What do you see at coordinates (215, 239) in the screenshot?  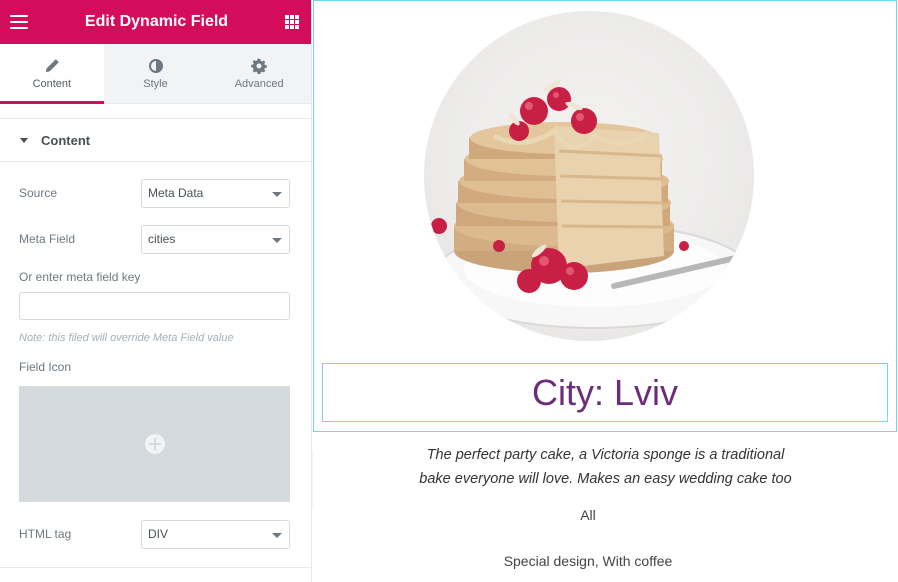 I see `meta-field-select: cities` at bounding box center [215, 239].